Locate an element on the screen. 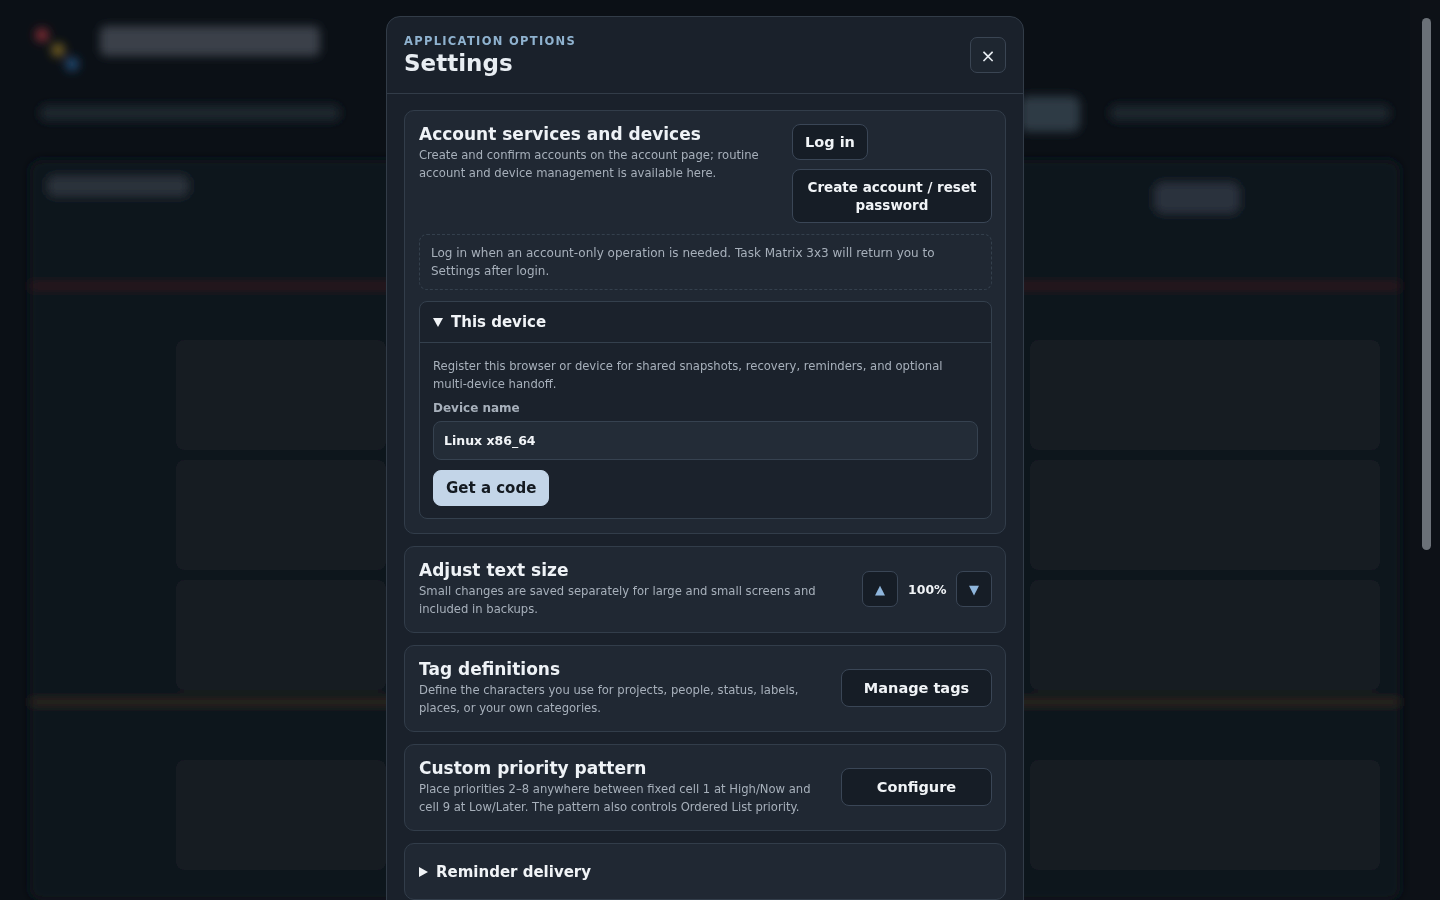 The image size is (1440, 900). section-description: Define the characters you use for projects, people, status, labels, places, or your own categories. is located at coordinates (609, 699).